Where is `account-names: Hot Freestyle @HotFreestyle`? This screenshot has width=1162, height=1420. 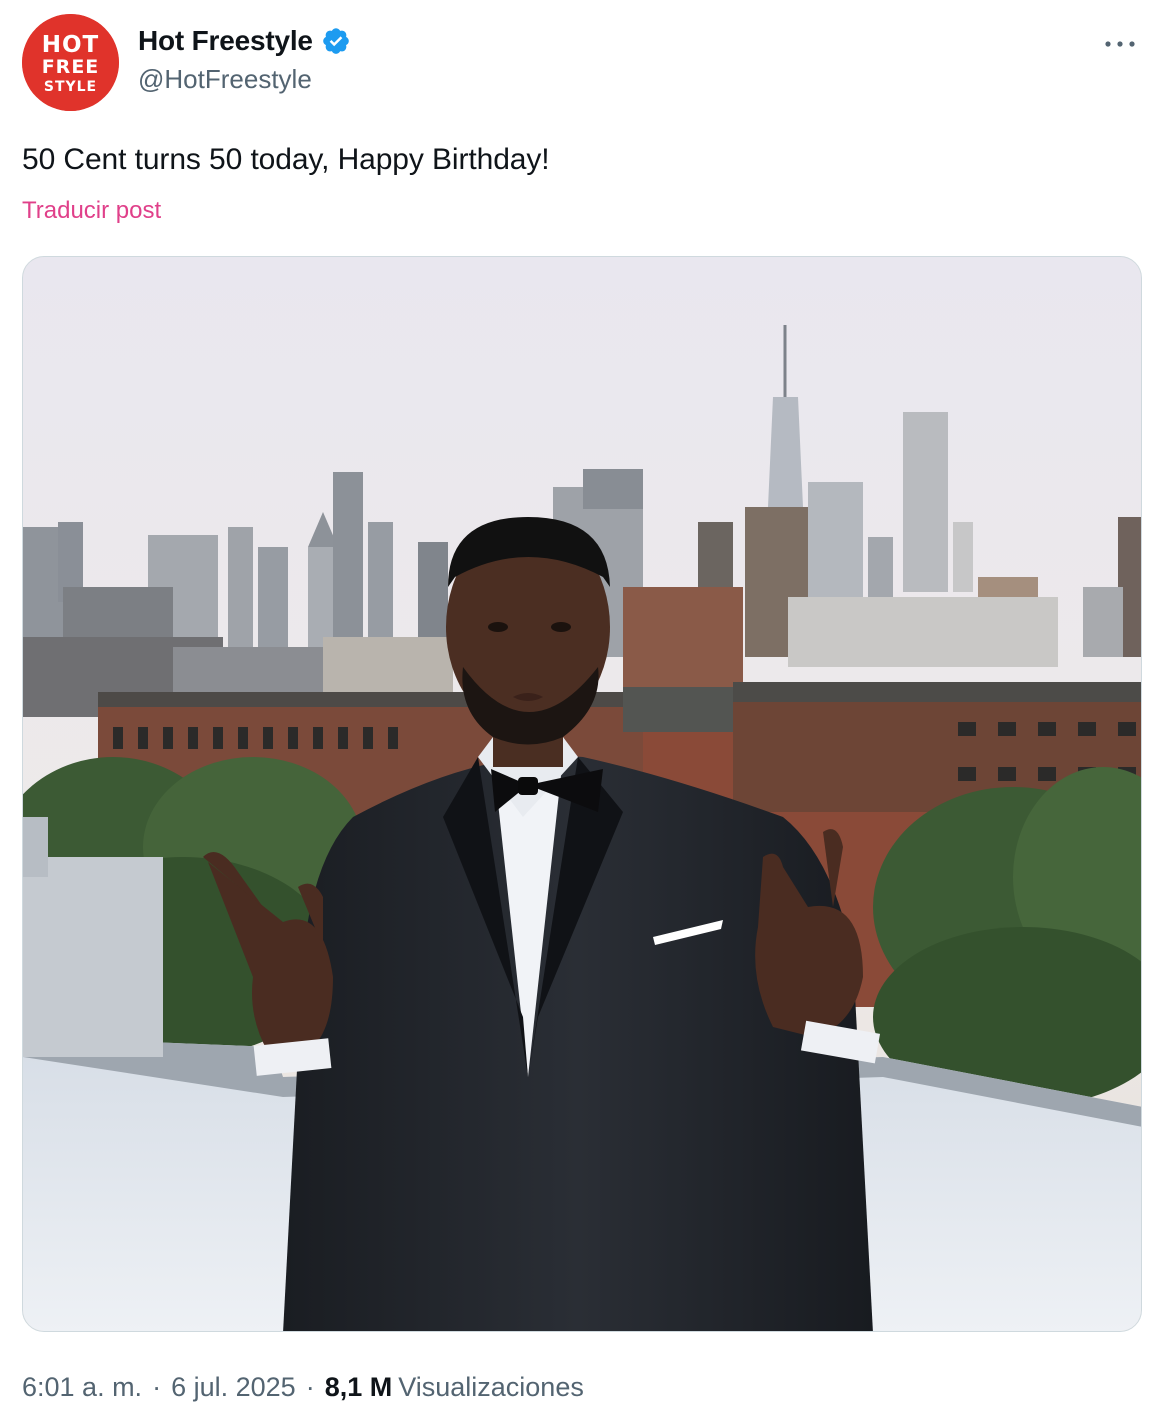
account-names: Hot Freestyle @HotFreestyle is located at coordinates (244, 58).